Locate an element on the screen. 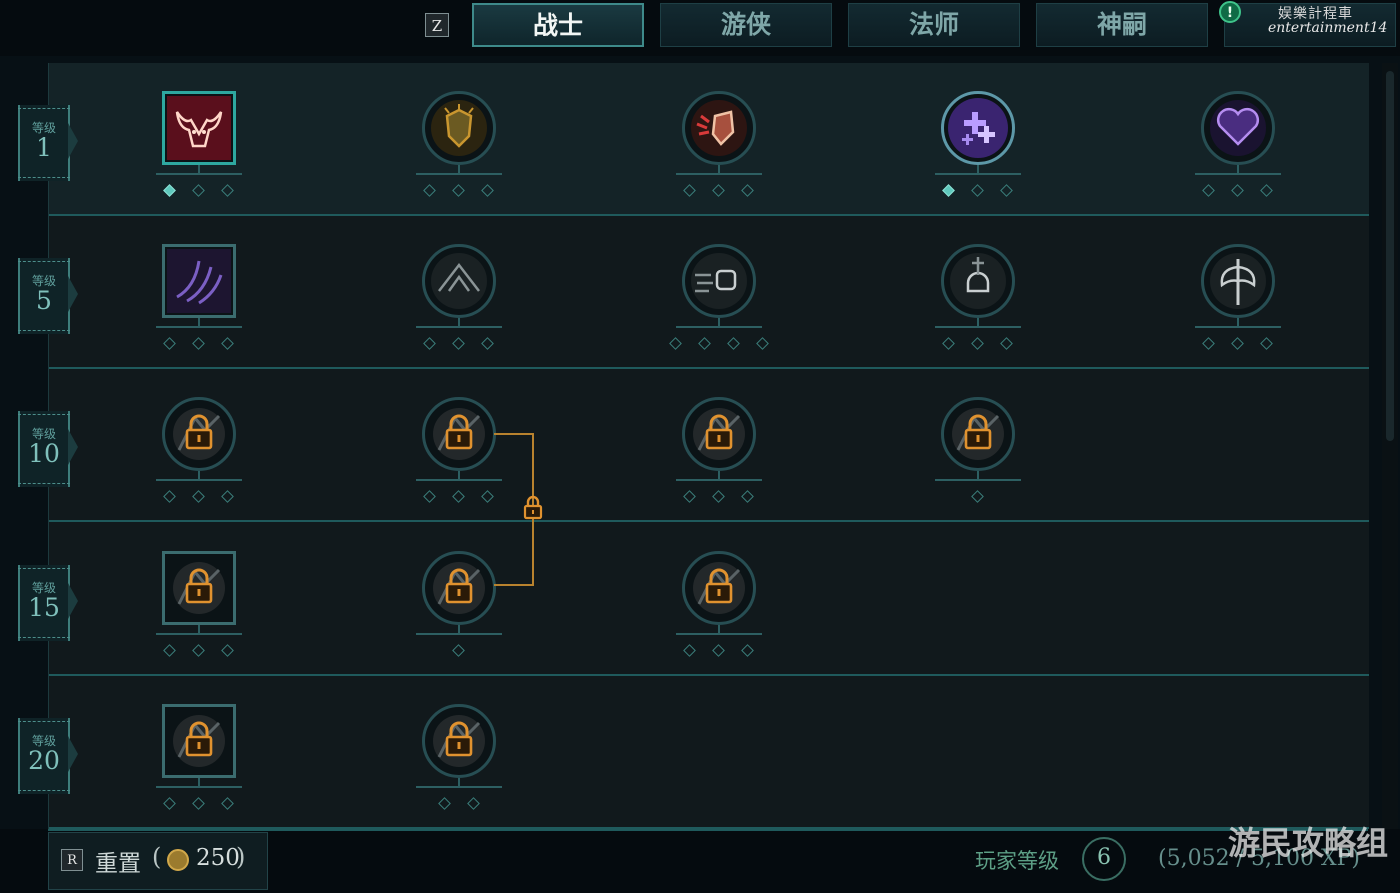  fist-punch-icon is located at coordinates (719, 281).